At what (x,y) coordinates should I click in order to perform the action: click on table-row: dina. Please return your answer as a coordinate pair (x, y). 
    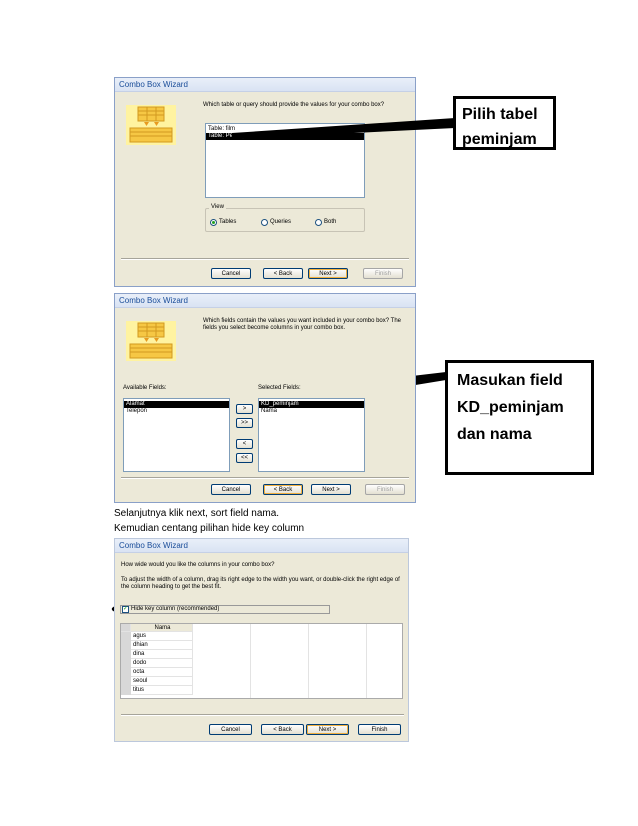
    Looking at the image, I should click on (162, 654).